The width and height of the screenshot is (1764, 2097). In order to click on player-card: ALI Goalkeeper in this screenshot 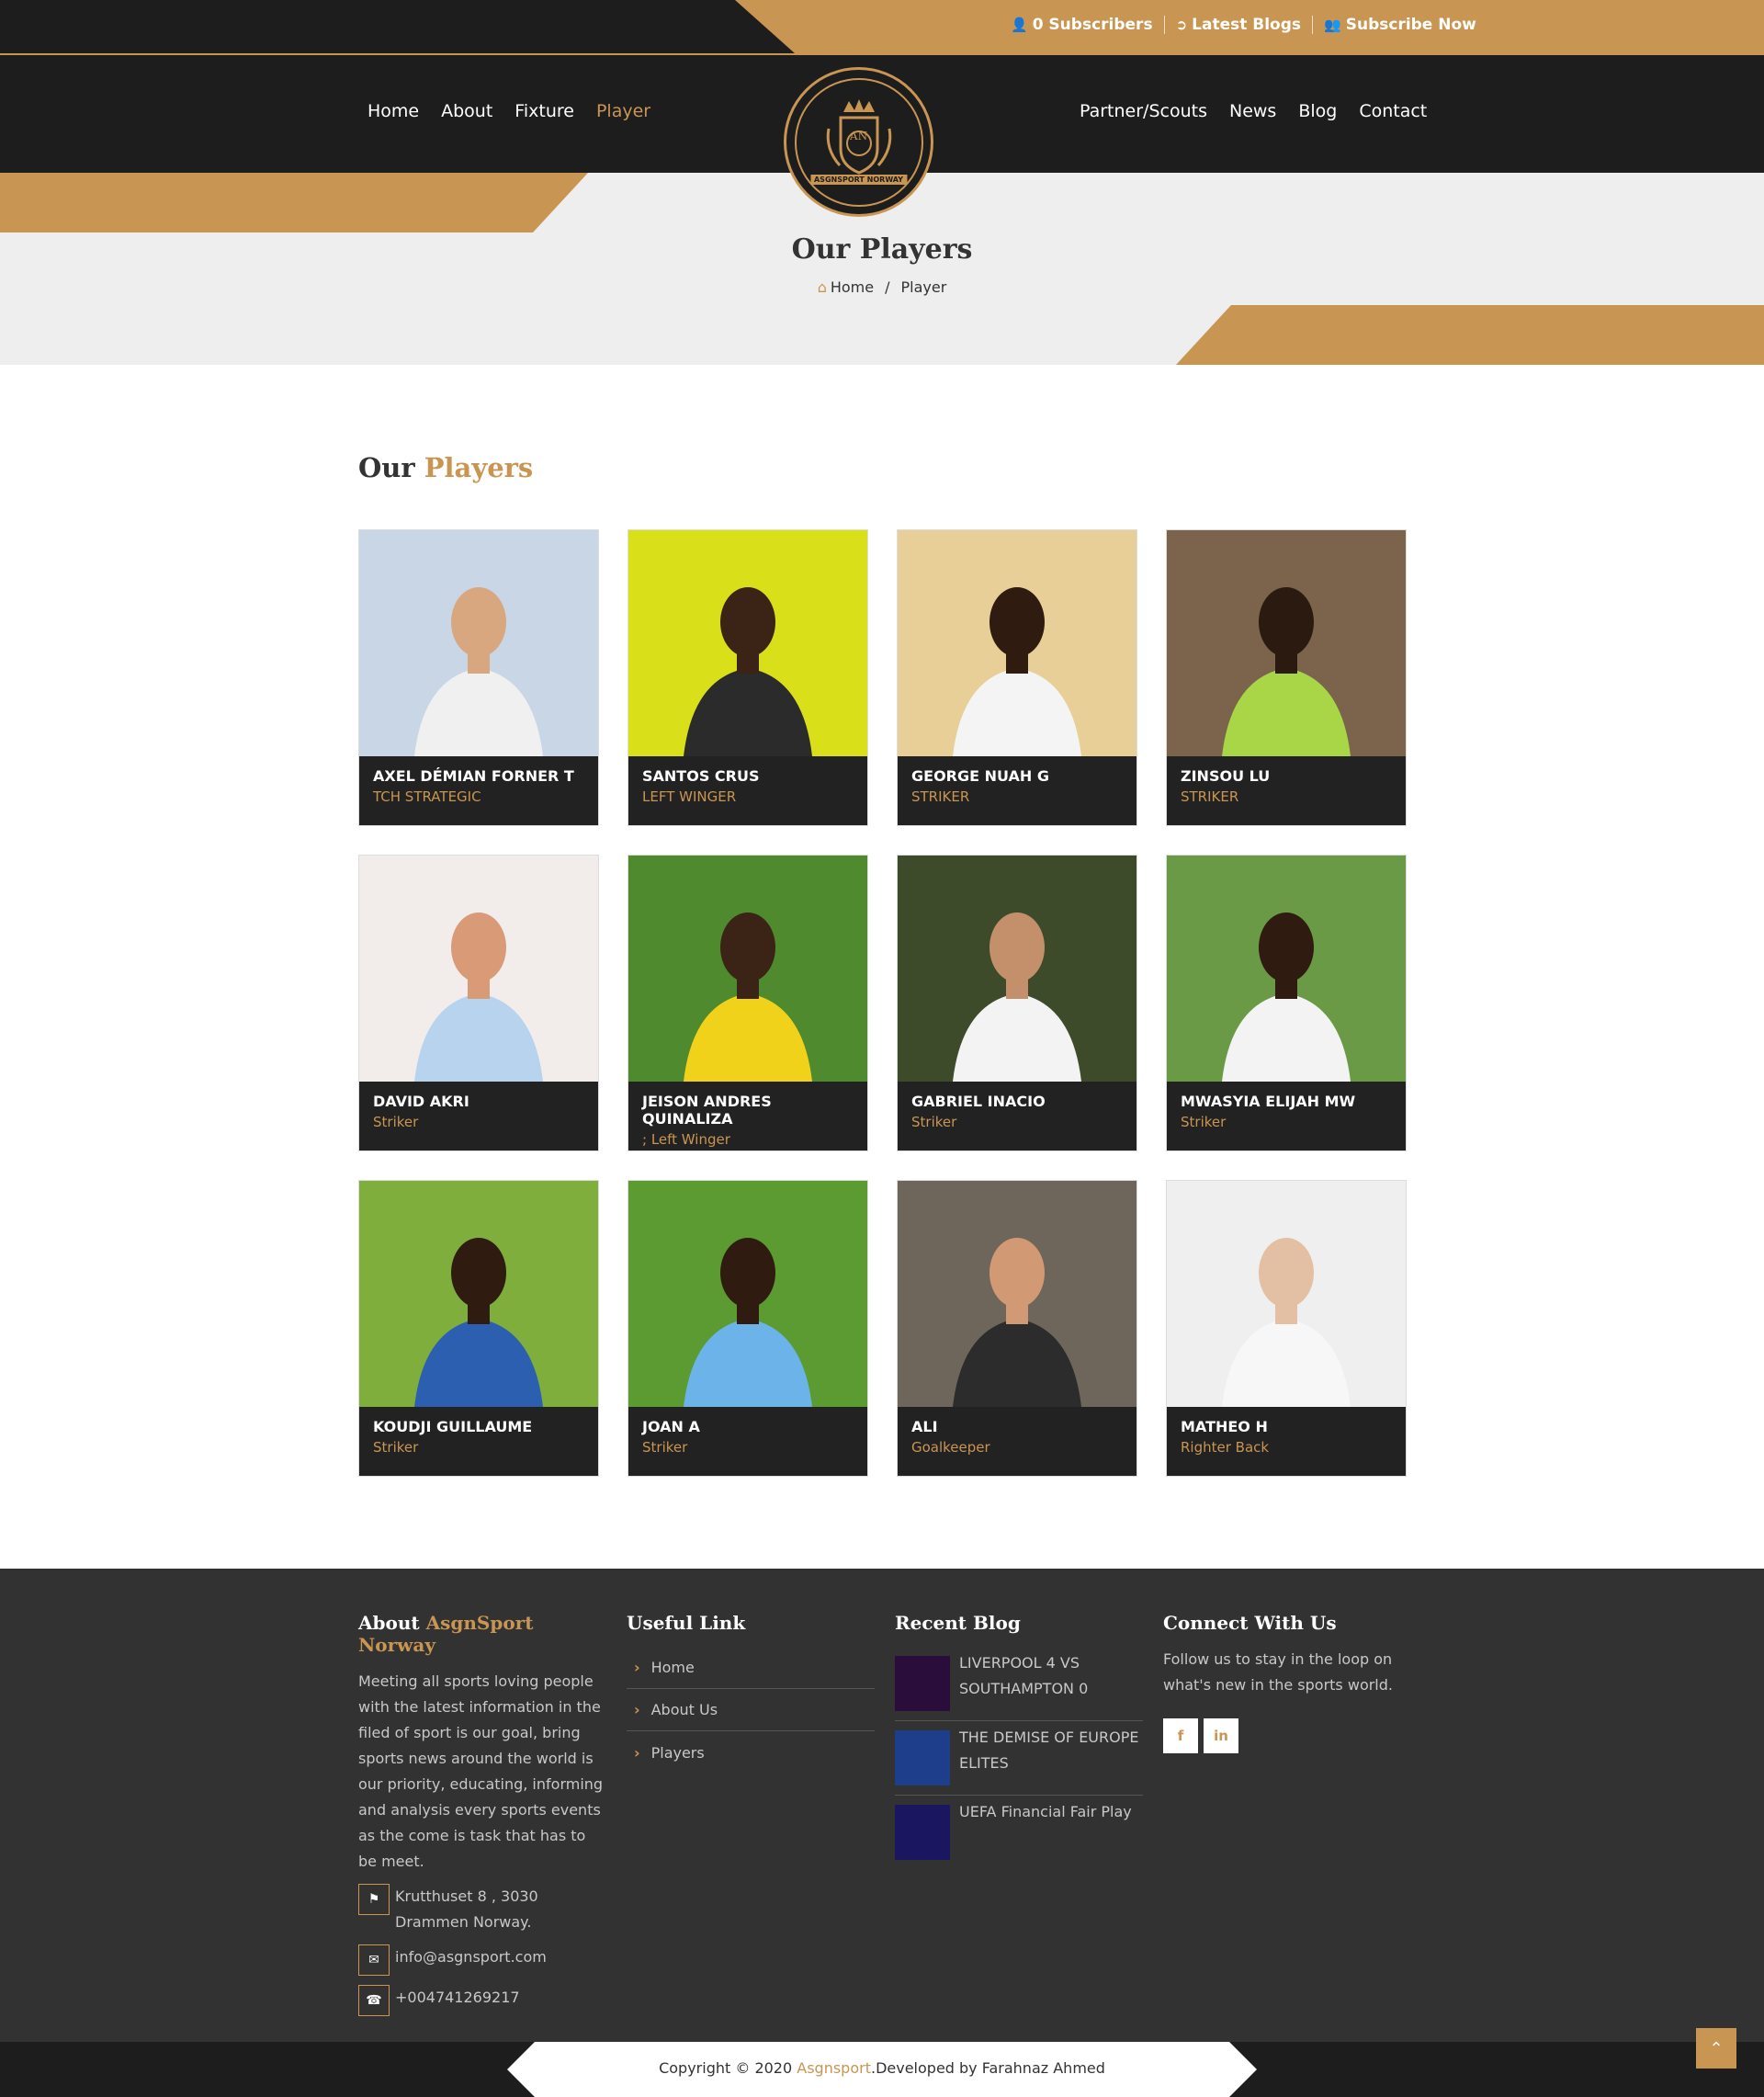, I will do `click(1017, 1329)`.